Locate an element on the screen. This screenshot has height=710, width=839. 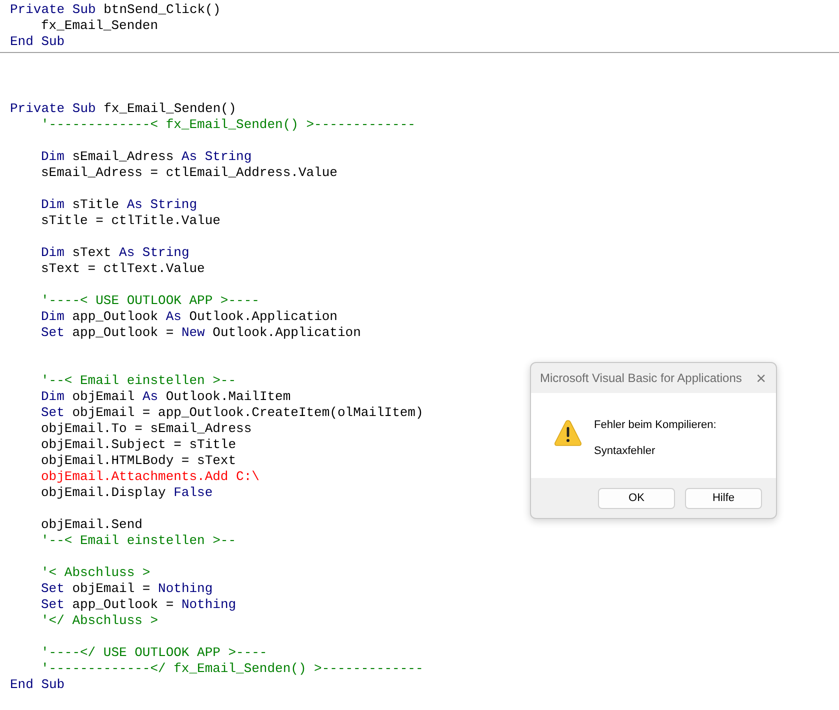
code-line: Set app_Outlook = Nothing is located at coordinates (138, 604).